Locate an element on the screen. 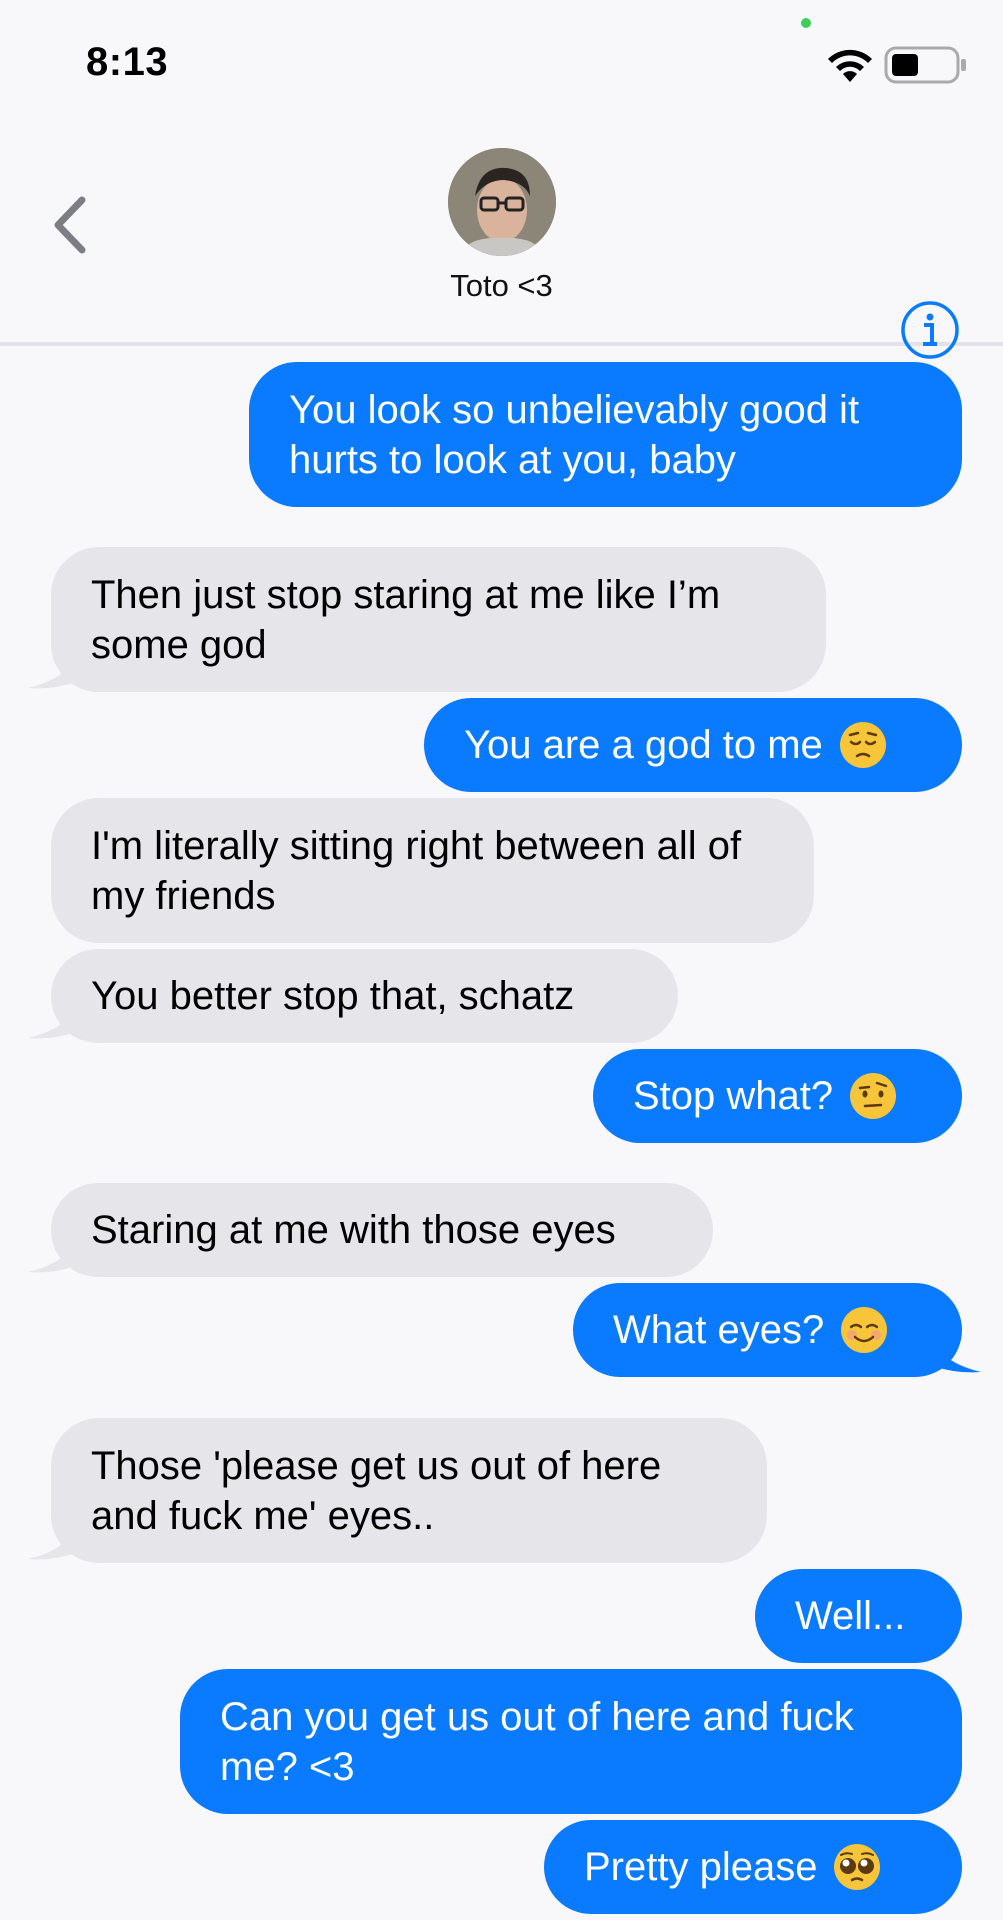 This screenshot has width=1003, height=1920. raised-eyebrow-face-emoji is located at coordinates (873, 1096).